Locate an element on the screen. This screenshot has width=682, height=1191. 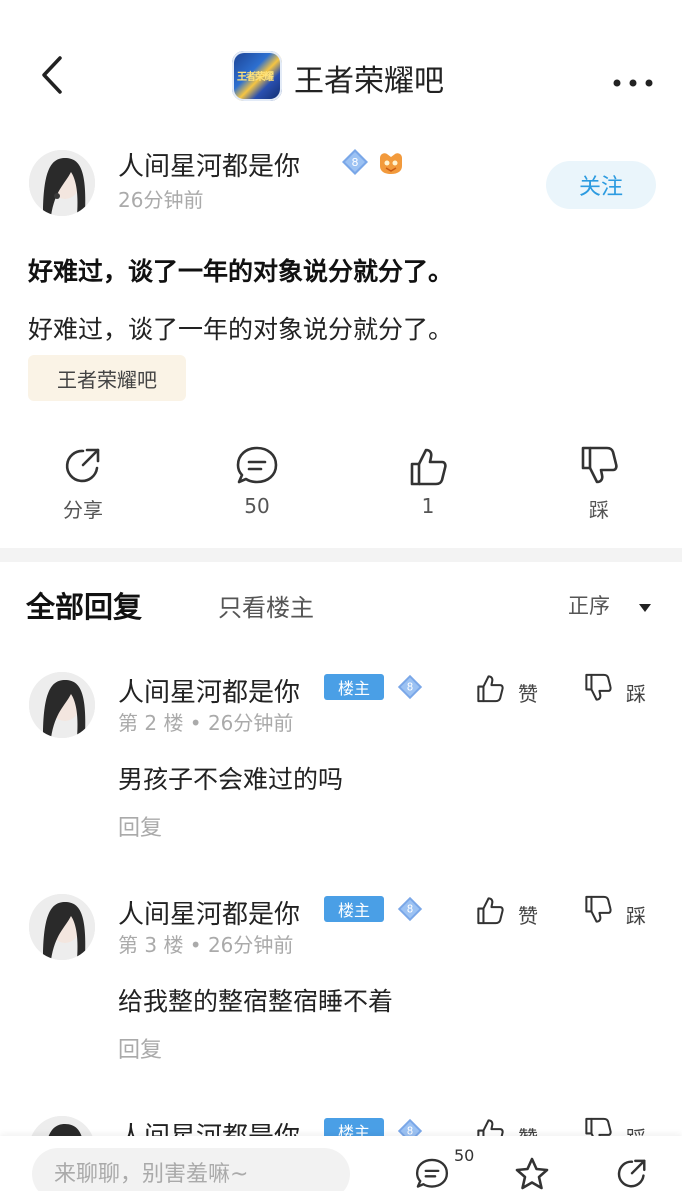
like-count: 1 is located at coordinates (428, 506).